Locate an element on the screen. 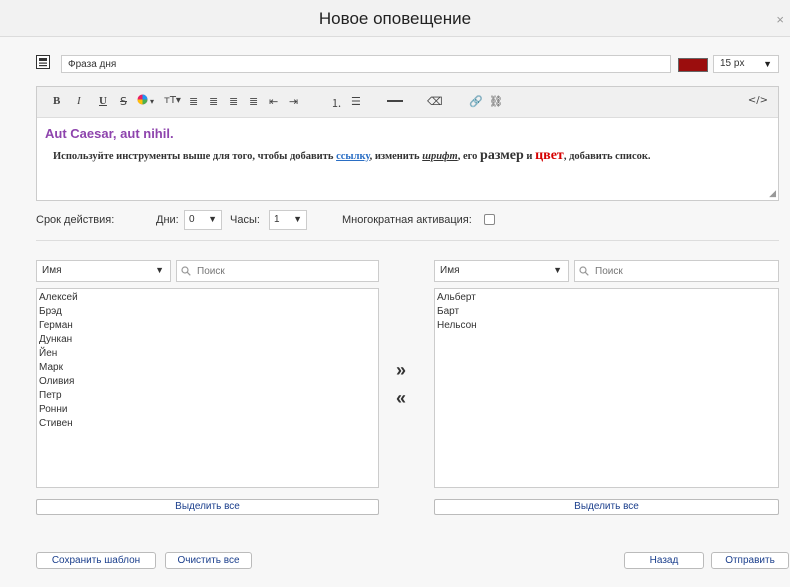 This screenshot has width=790, height=587. hours-value: 1 is located at coordinates (277, 219).